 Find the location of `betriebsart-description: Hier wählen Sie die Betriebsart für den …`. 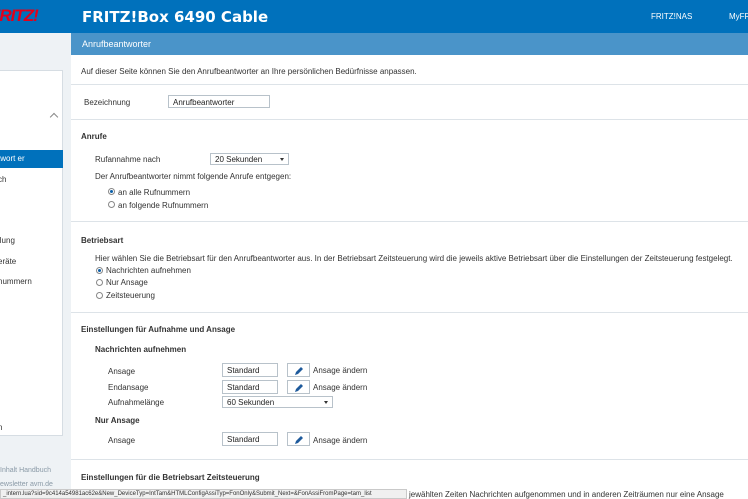

betriebsart-description: Hier wählen Sie die Betriebsart für den … is located at coordinates (414, 258).